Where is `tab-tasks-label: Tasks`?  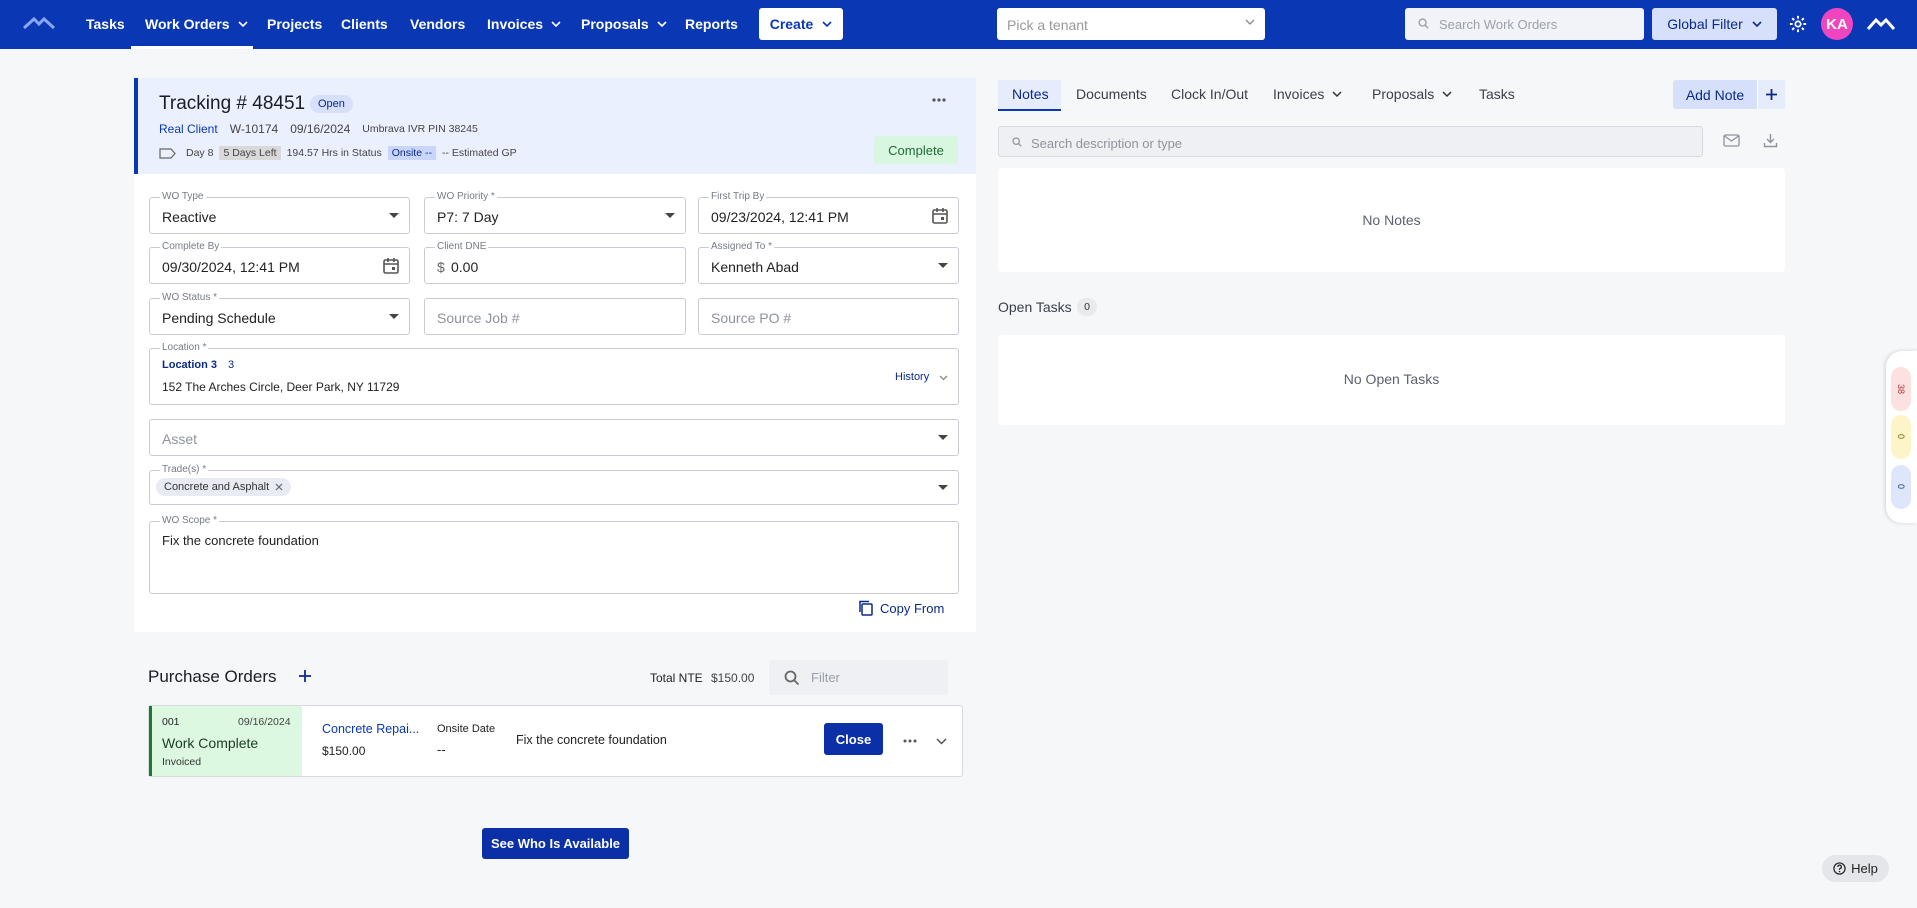 tab-tasks-label: Tasks is located at coordinates (1497, 94).